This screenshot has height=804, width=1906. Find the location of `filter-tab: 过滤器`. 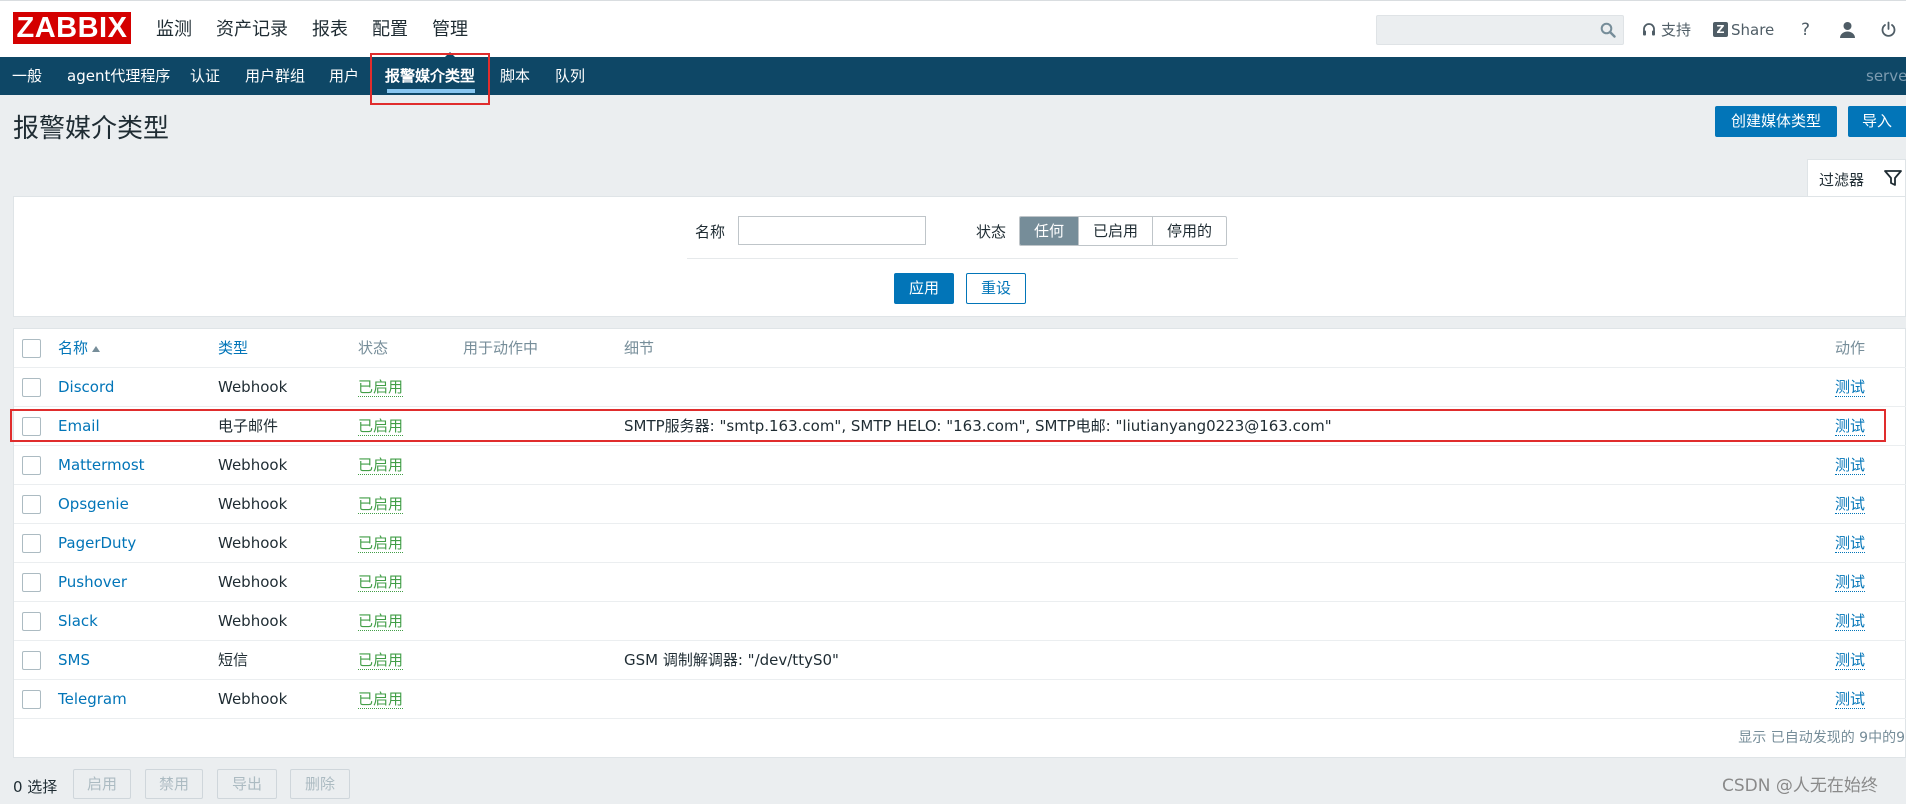

filter-tab: 过滤器 is located at coordinates (1856, 178).